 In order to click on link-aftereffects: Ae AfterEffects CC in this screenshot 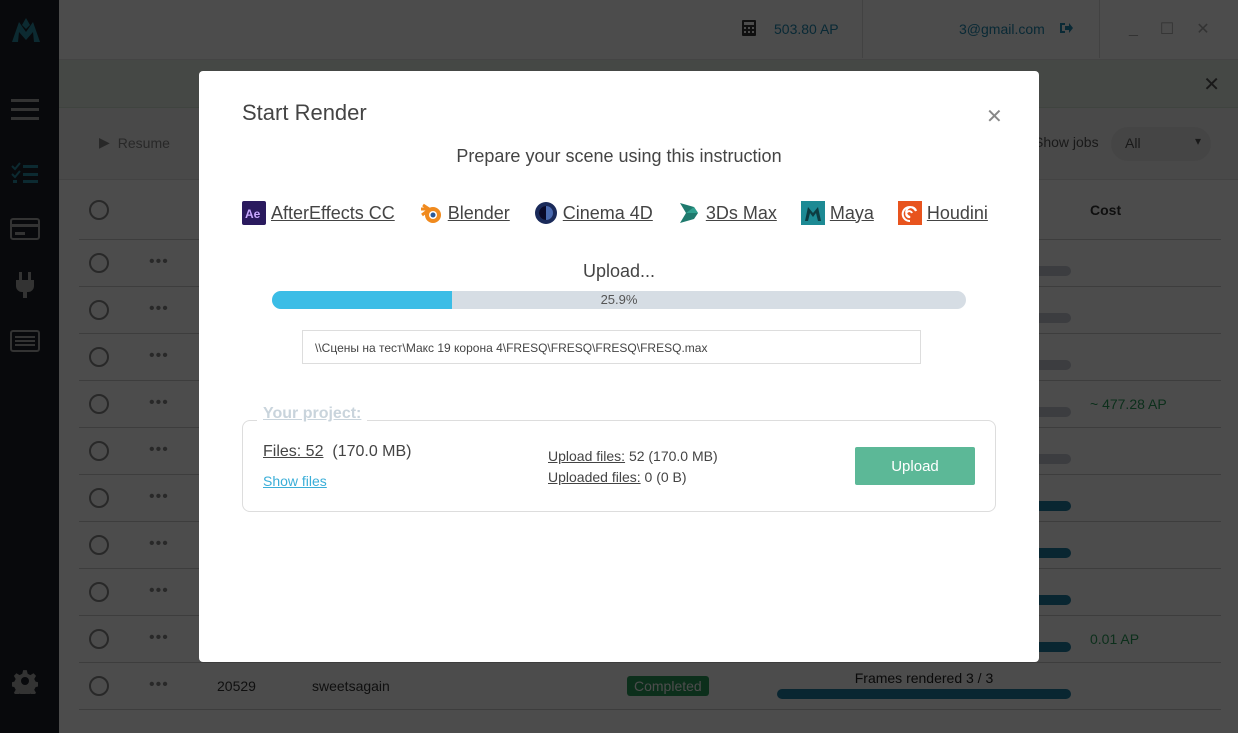, I will do `click(318, 213)`.